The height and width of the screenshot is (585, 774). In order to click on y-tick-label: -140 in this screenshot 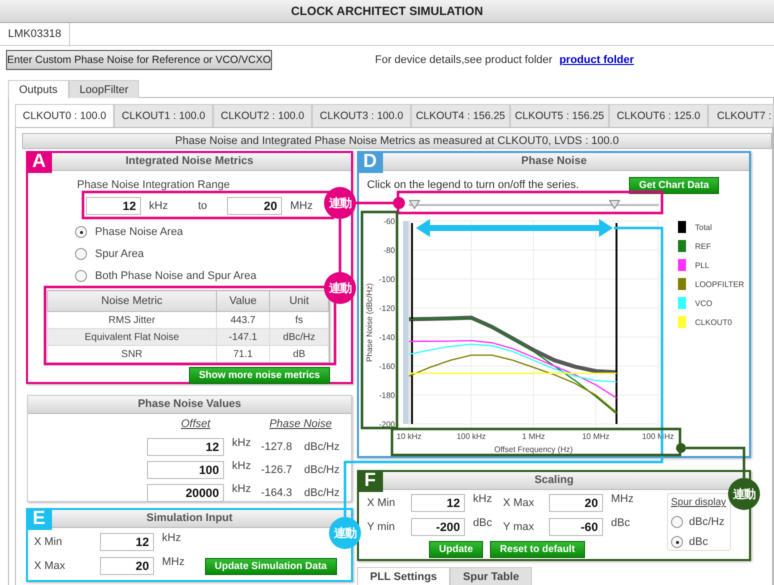, I will do `click(386, 337)`.